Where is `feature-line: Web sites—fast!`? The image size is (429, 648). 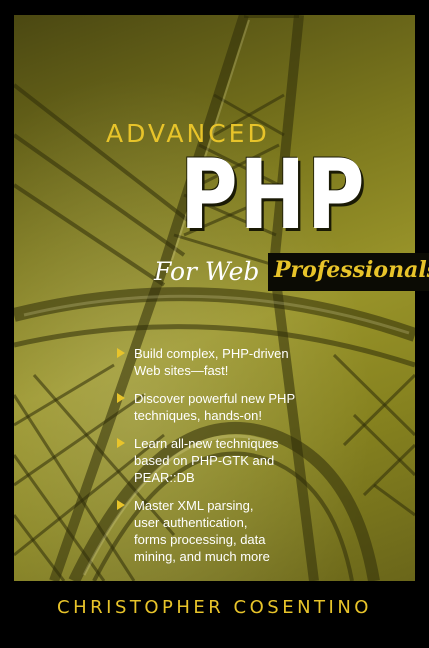
feature-line: Web sites—fast! is located at coordinates (181, 370).